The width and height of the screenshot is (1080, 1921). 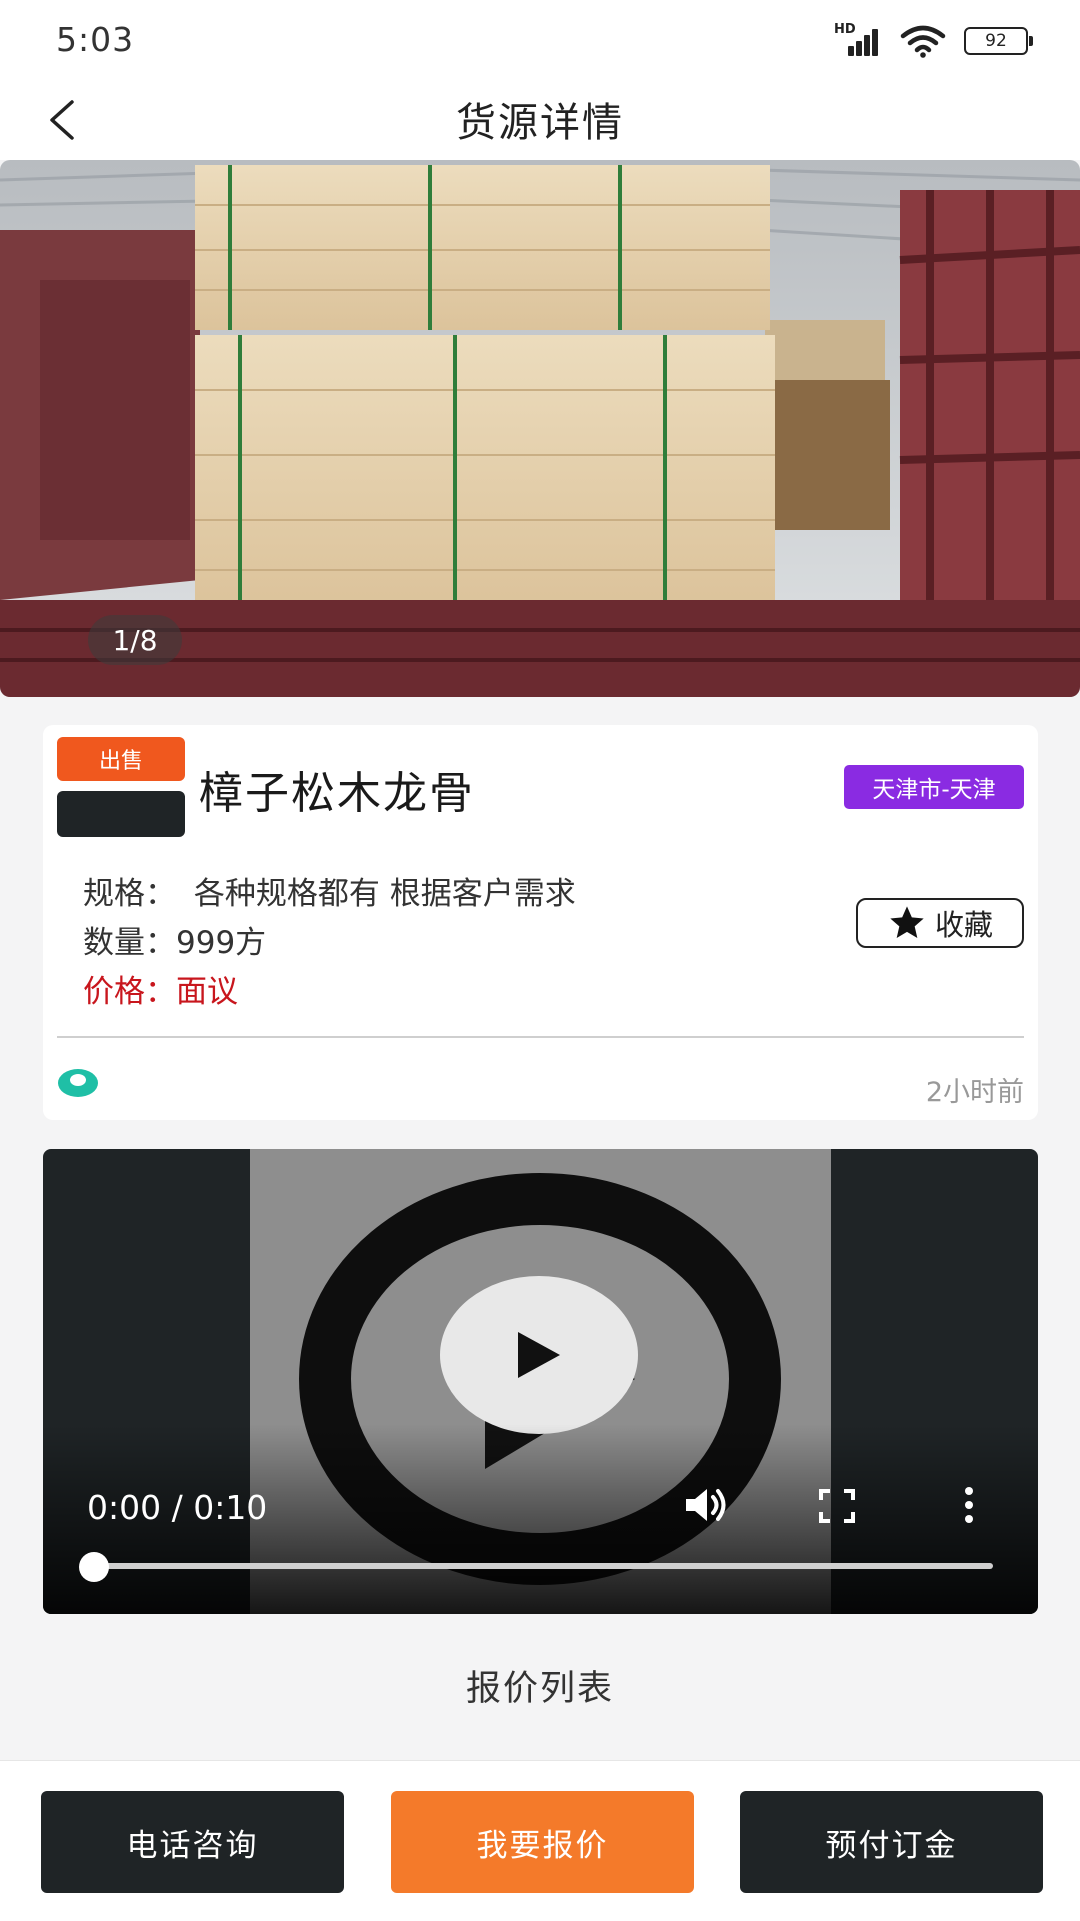 What do you see at coordinates (891, 1842) in the screenshot?
I see `prepay-deposit-button: 预付订金` at bounding box center [891, 1842].